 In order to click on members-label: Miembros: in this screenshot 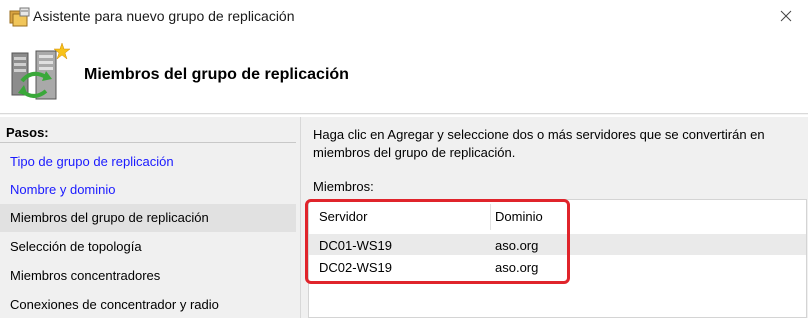, I will do `click(343, 186)`.